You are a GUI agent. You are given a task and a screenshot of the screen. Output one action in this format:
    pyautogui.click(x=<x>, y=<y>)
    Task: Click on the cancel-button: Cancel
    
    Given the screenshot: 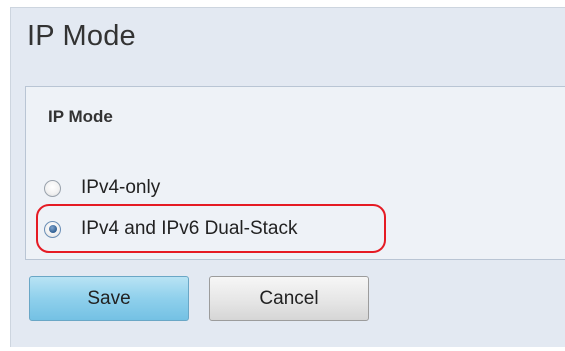 What is the action you would take?
    pyautogui.click(x=289, y=298)
    